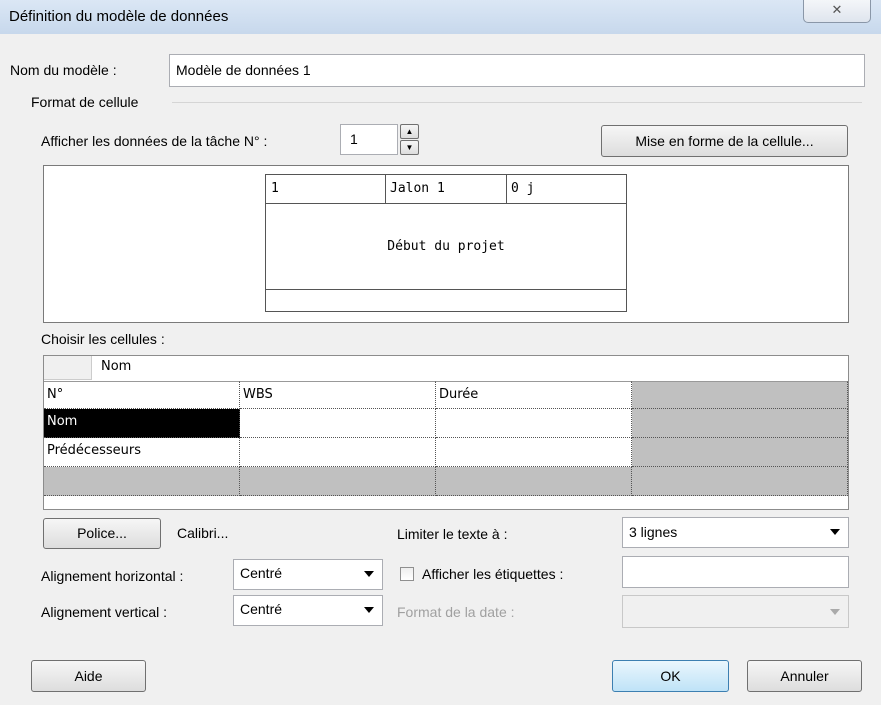  What do you see at coordinates (119, 16) in the screenshot?
I see `window-title: Définition du modèle de données` at bounding box center [119, 16].